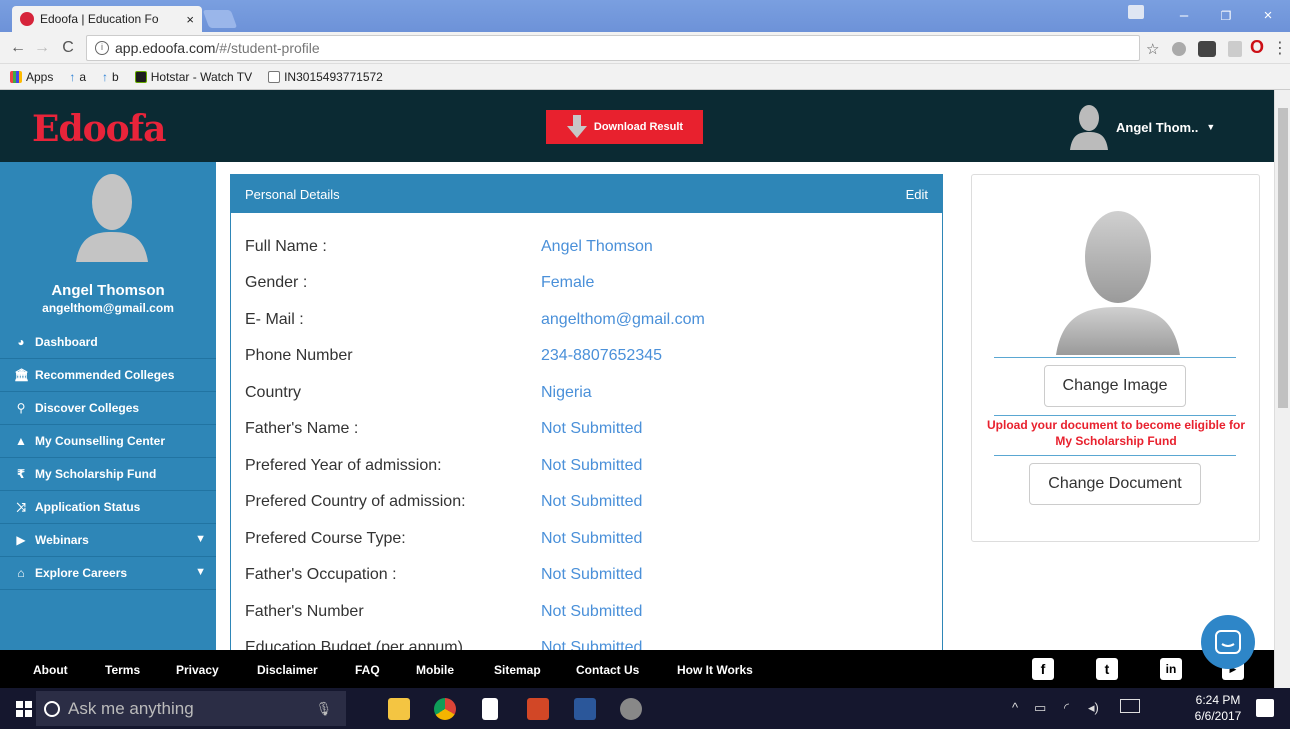 The width and height of the screenshot is (1290, 729). What do you see at coordinates (585, 283) in the screenshot?
I see `detail-row: Gender : Female` at bounding box center [585, 283].